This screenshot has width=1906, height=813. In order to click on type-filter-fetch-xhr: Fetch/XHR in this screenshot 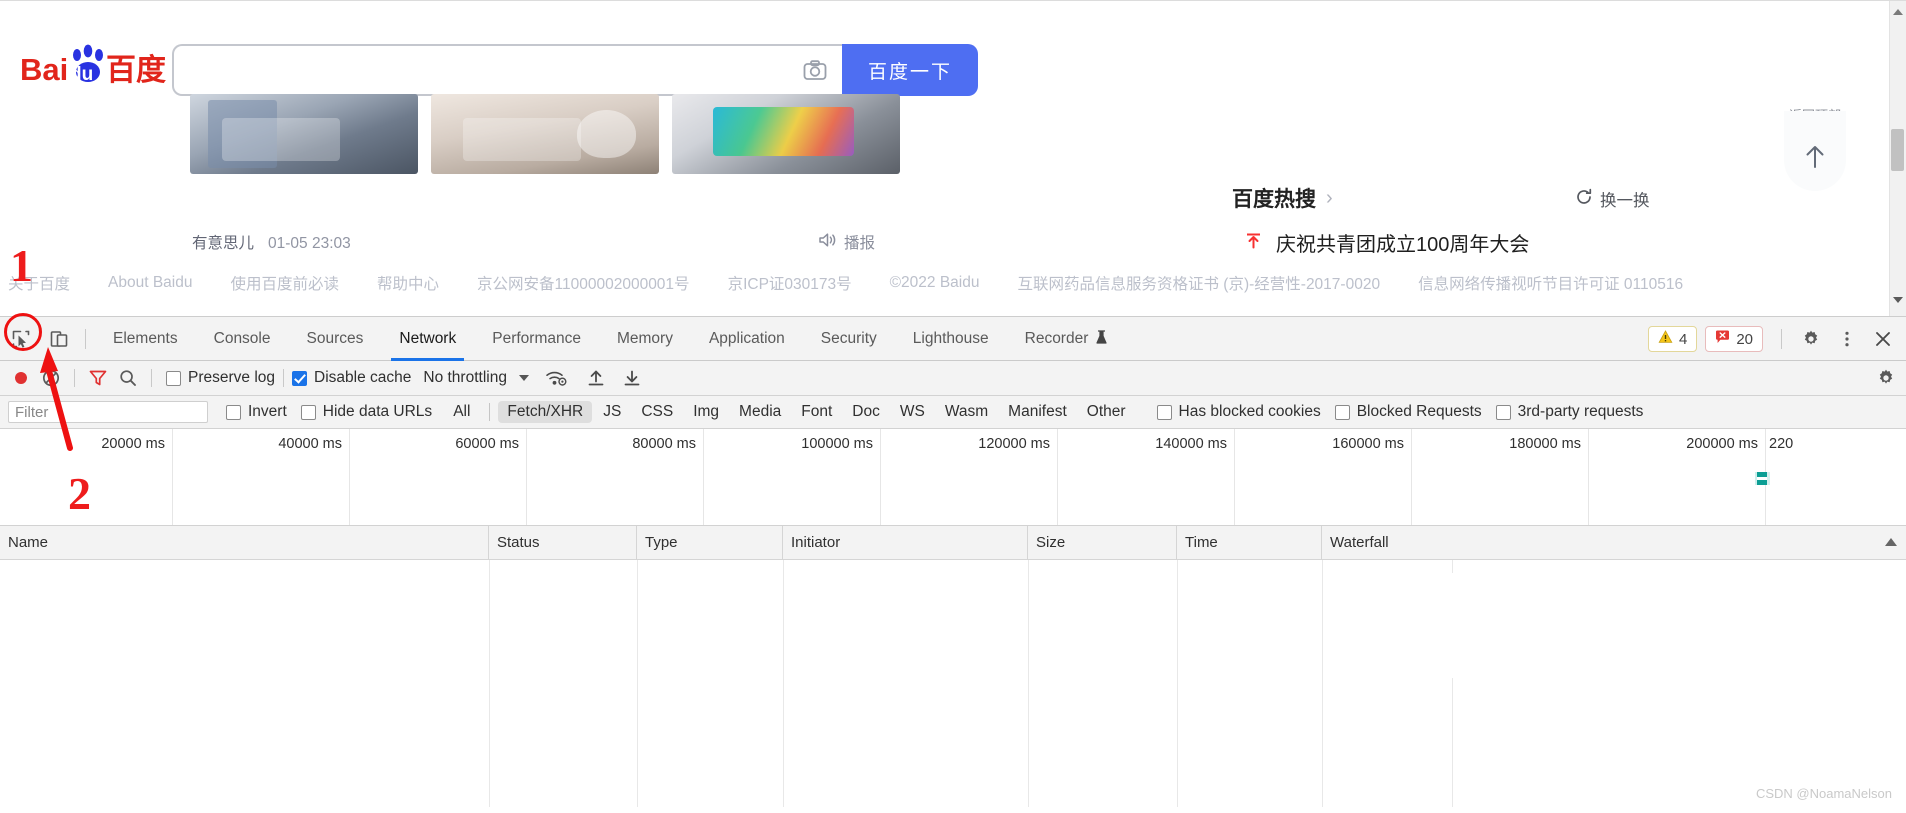, I will do `click(545, 412)`.